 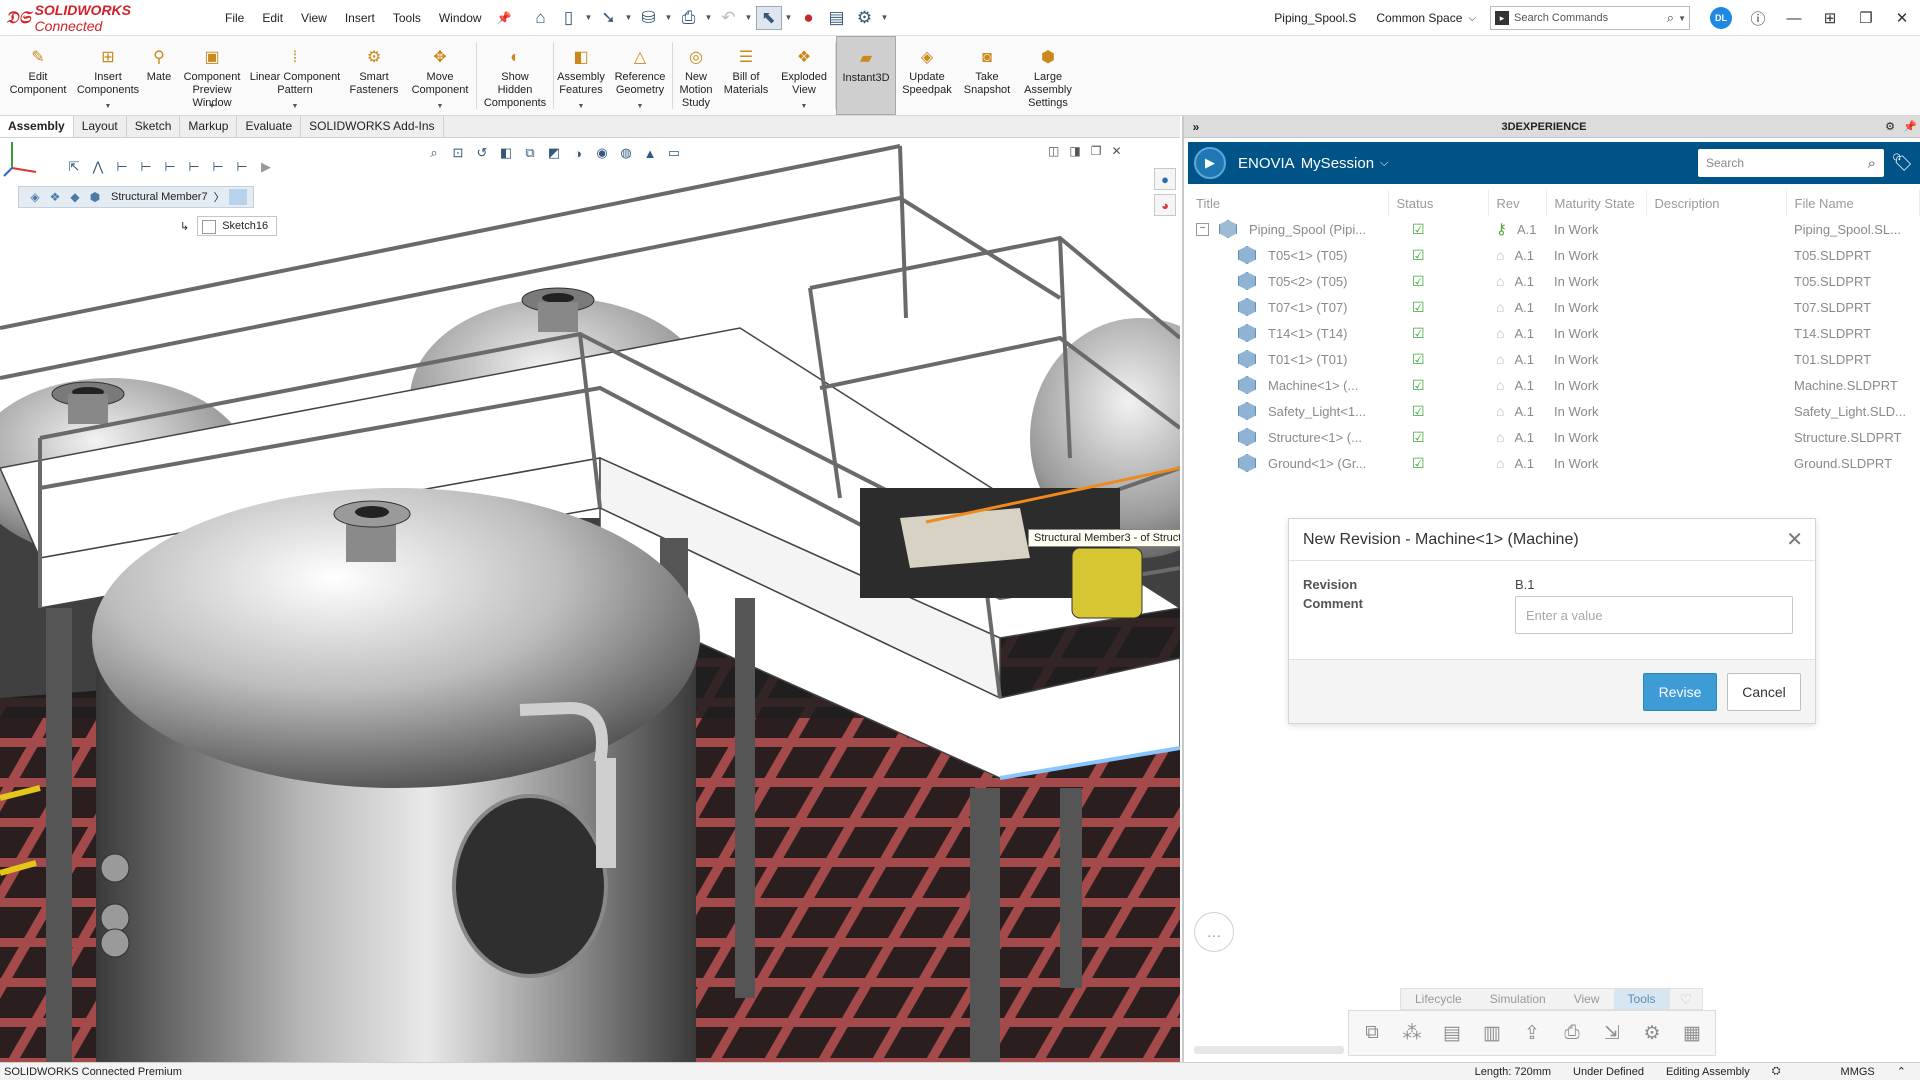 I want to click on table-row: T07<1> (T07) ☑ ⌂ A.1 In Work T07.SLDPRT, so click(x=1554, y=307).